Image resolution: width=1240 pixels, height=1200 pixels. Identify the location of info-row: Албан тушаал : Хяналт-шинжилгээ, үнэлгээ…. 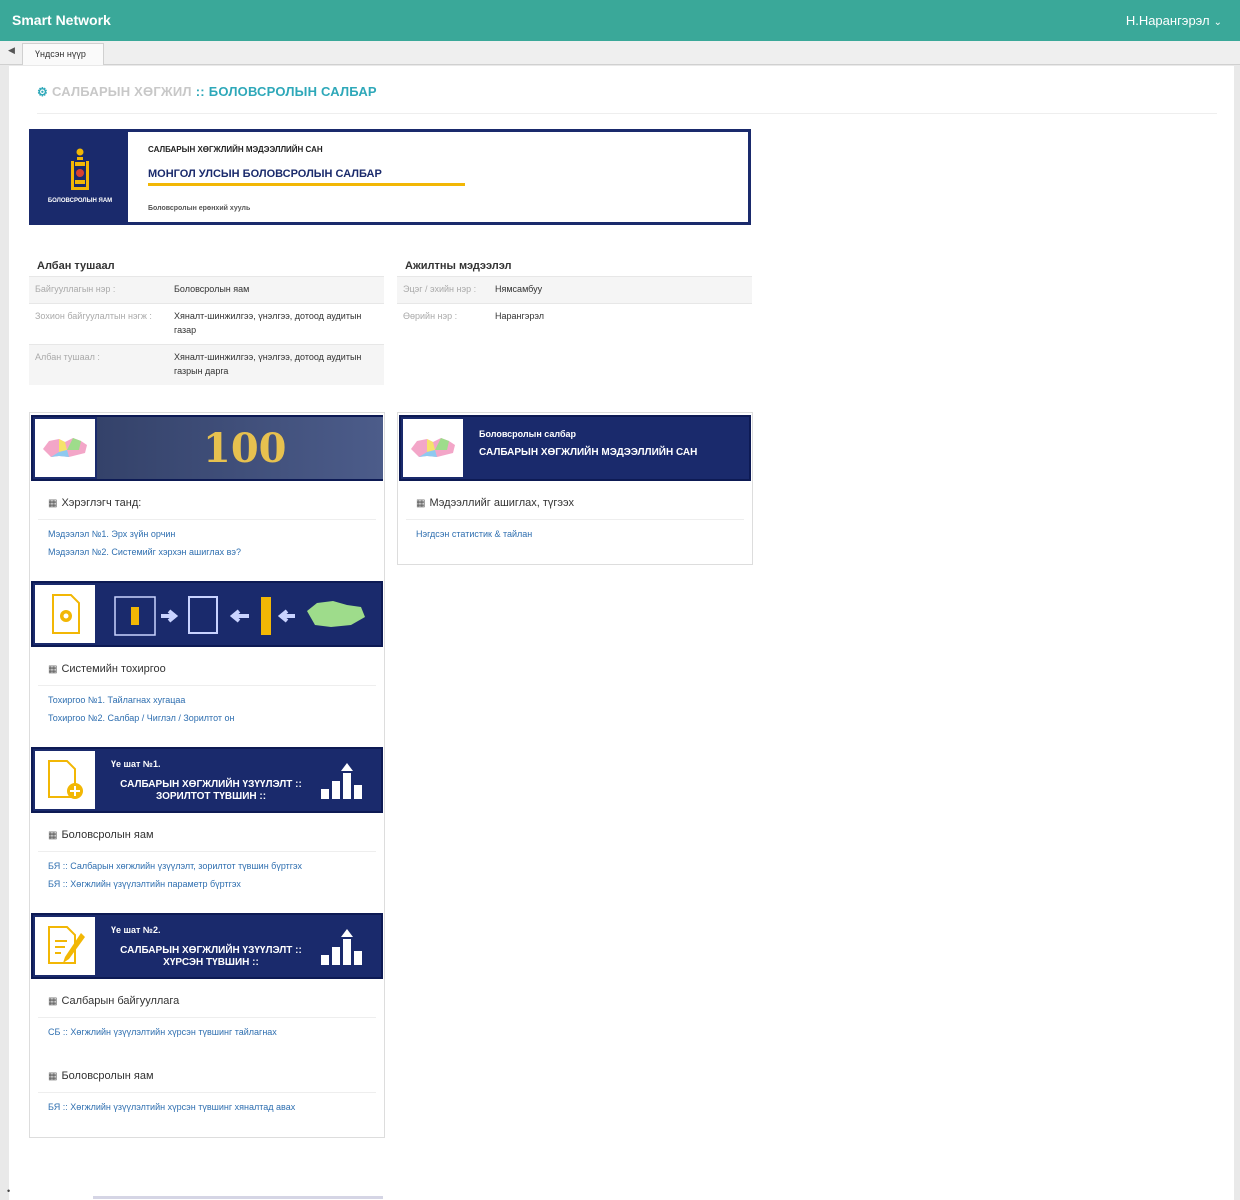
(206, 364).